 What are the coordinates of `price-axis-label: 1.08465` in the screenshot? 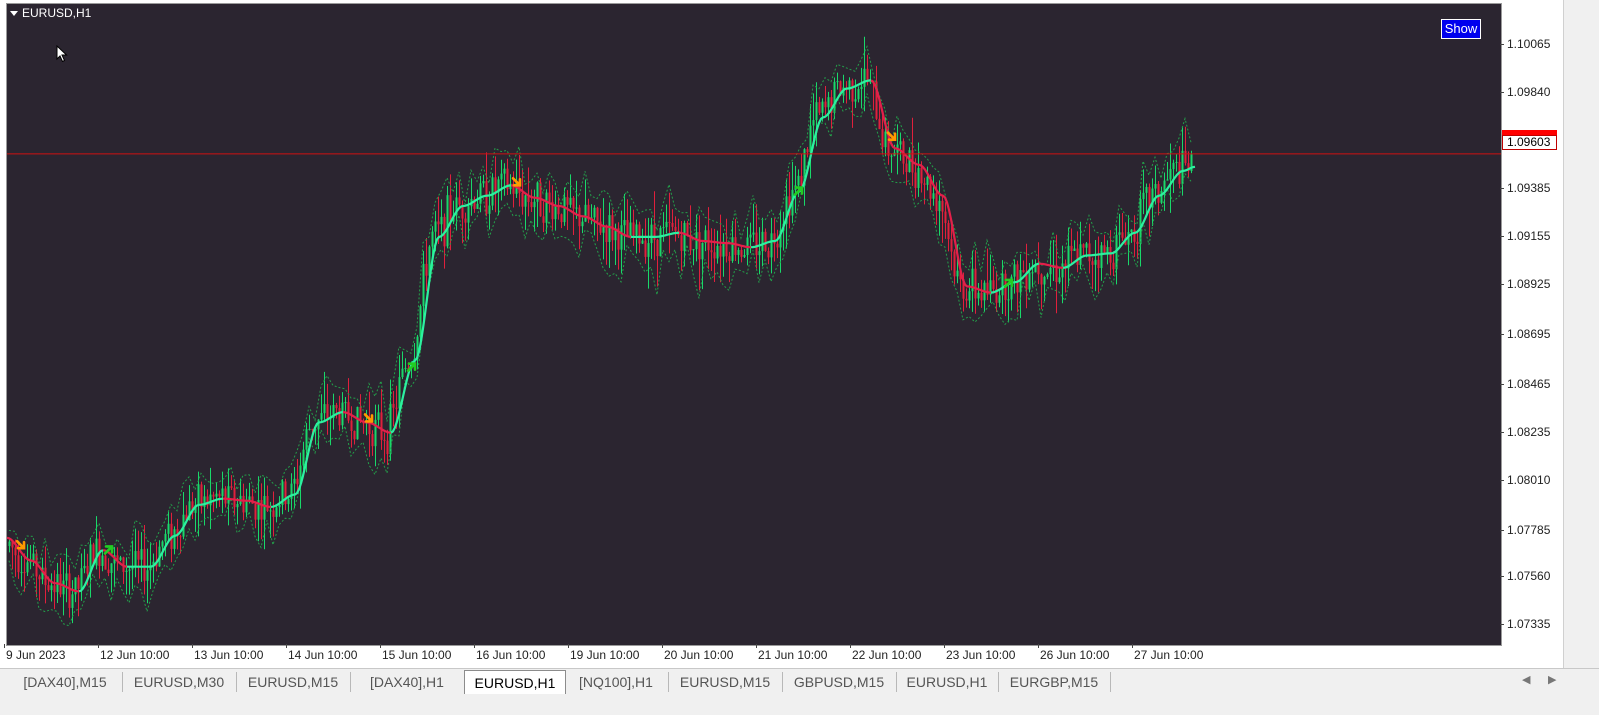 It's located at (1529, 384).